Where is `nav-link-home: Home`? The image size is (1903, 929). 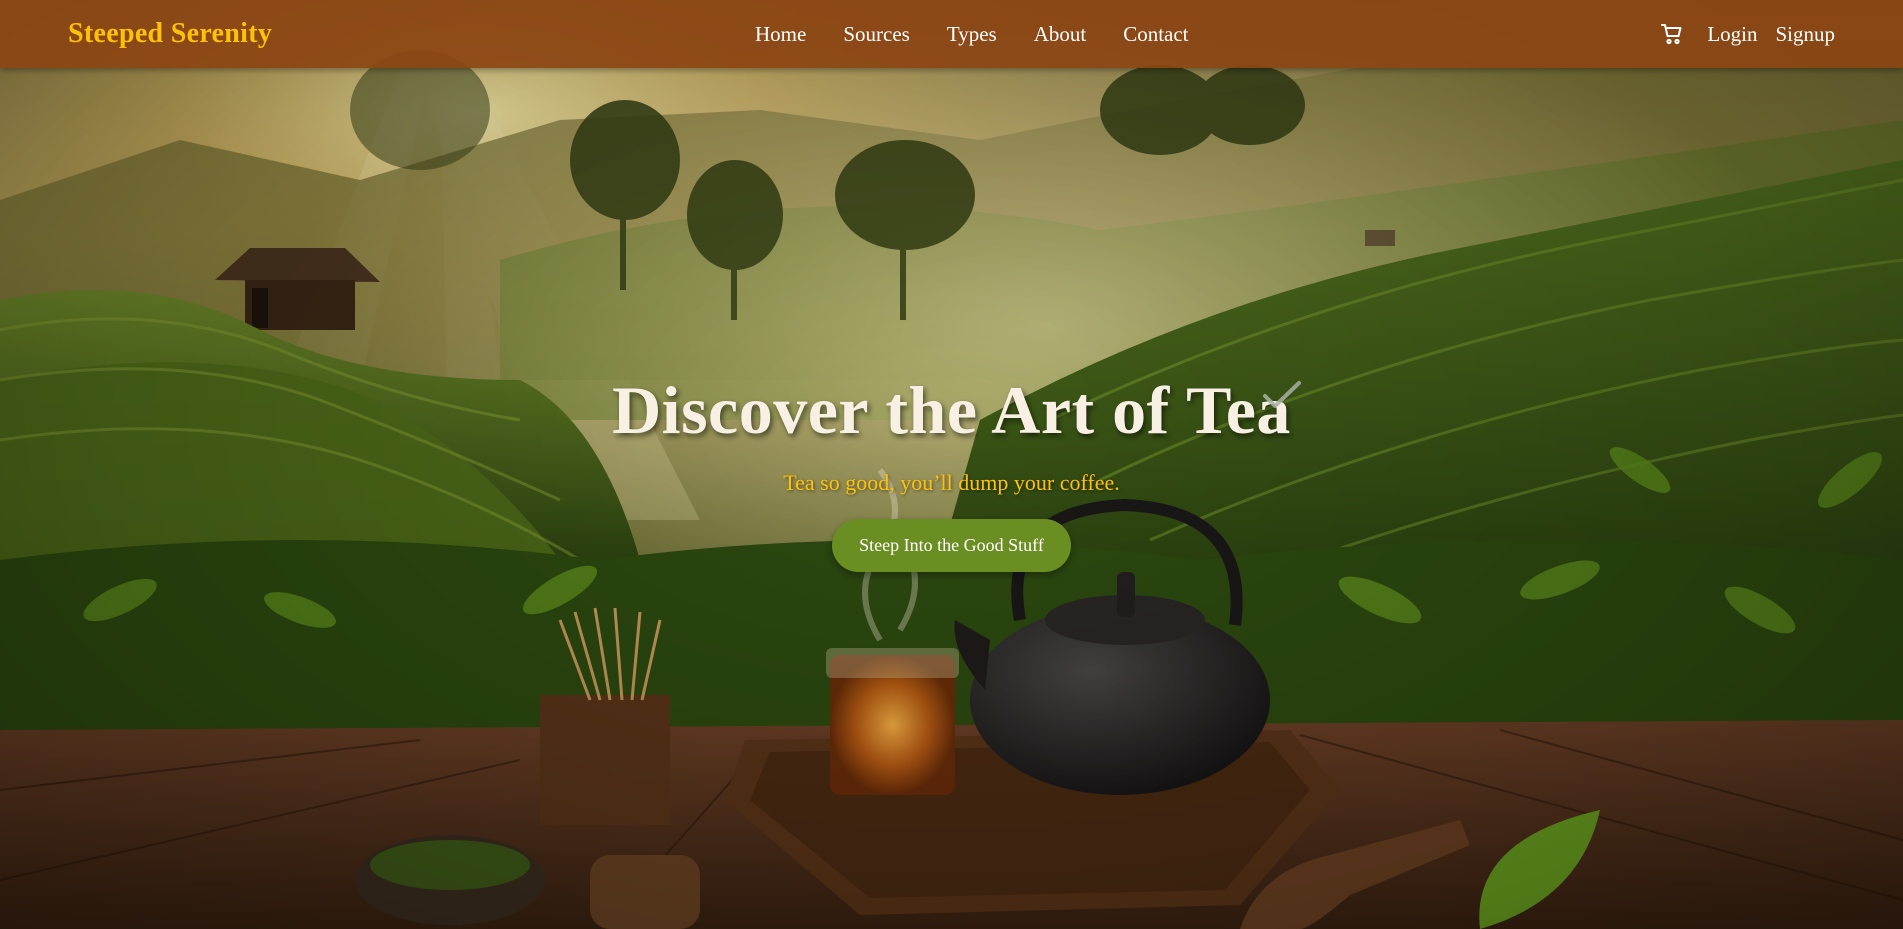 nav-link-home: Home is located at coordinates (780, 34).